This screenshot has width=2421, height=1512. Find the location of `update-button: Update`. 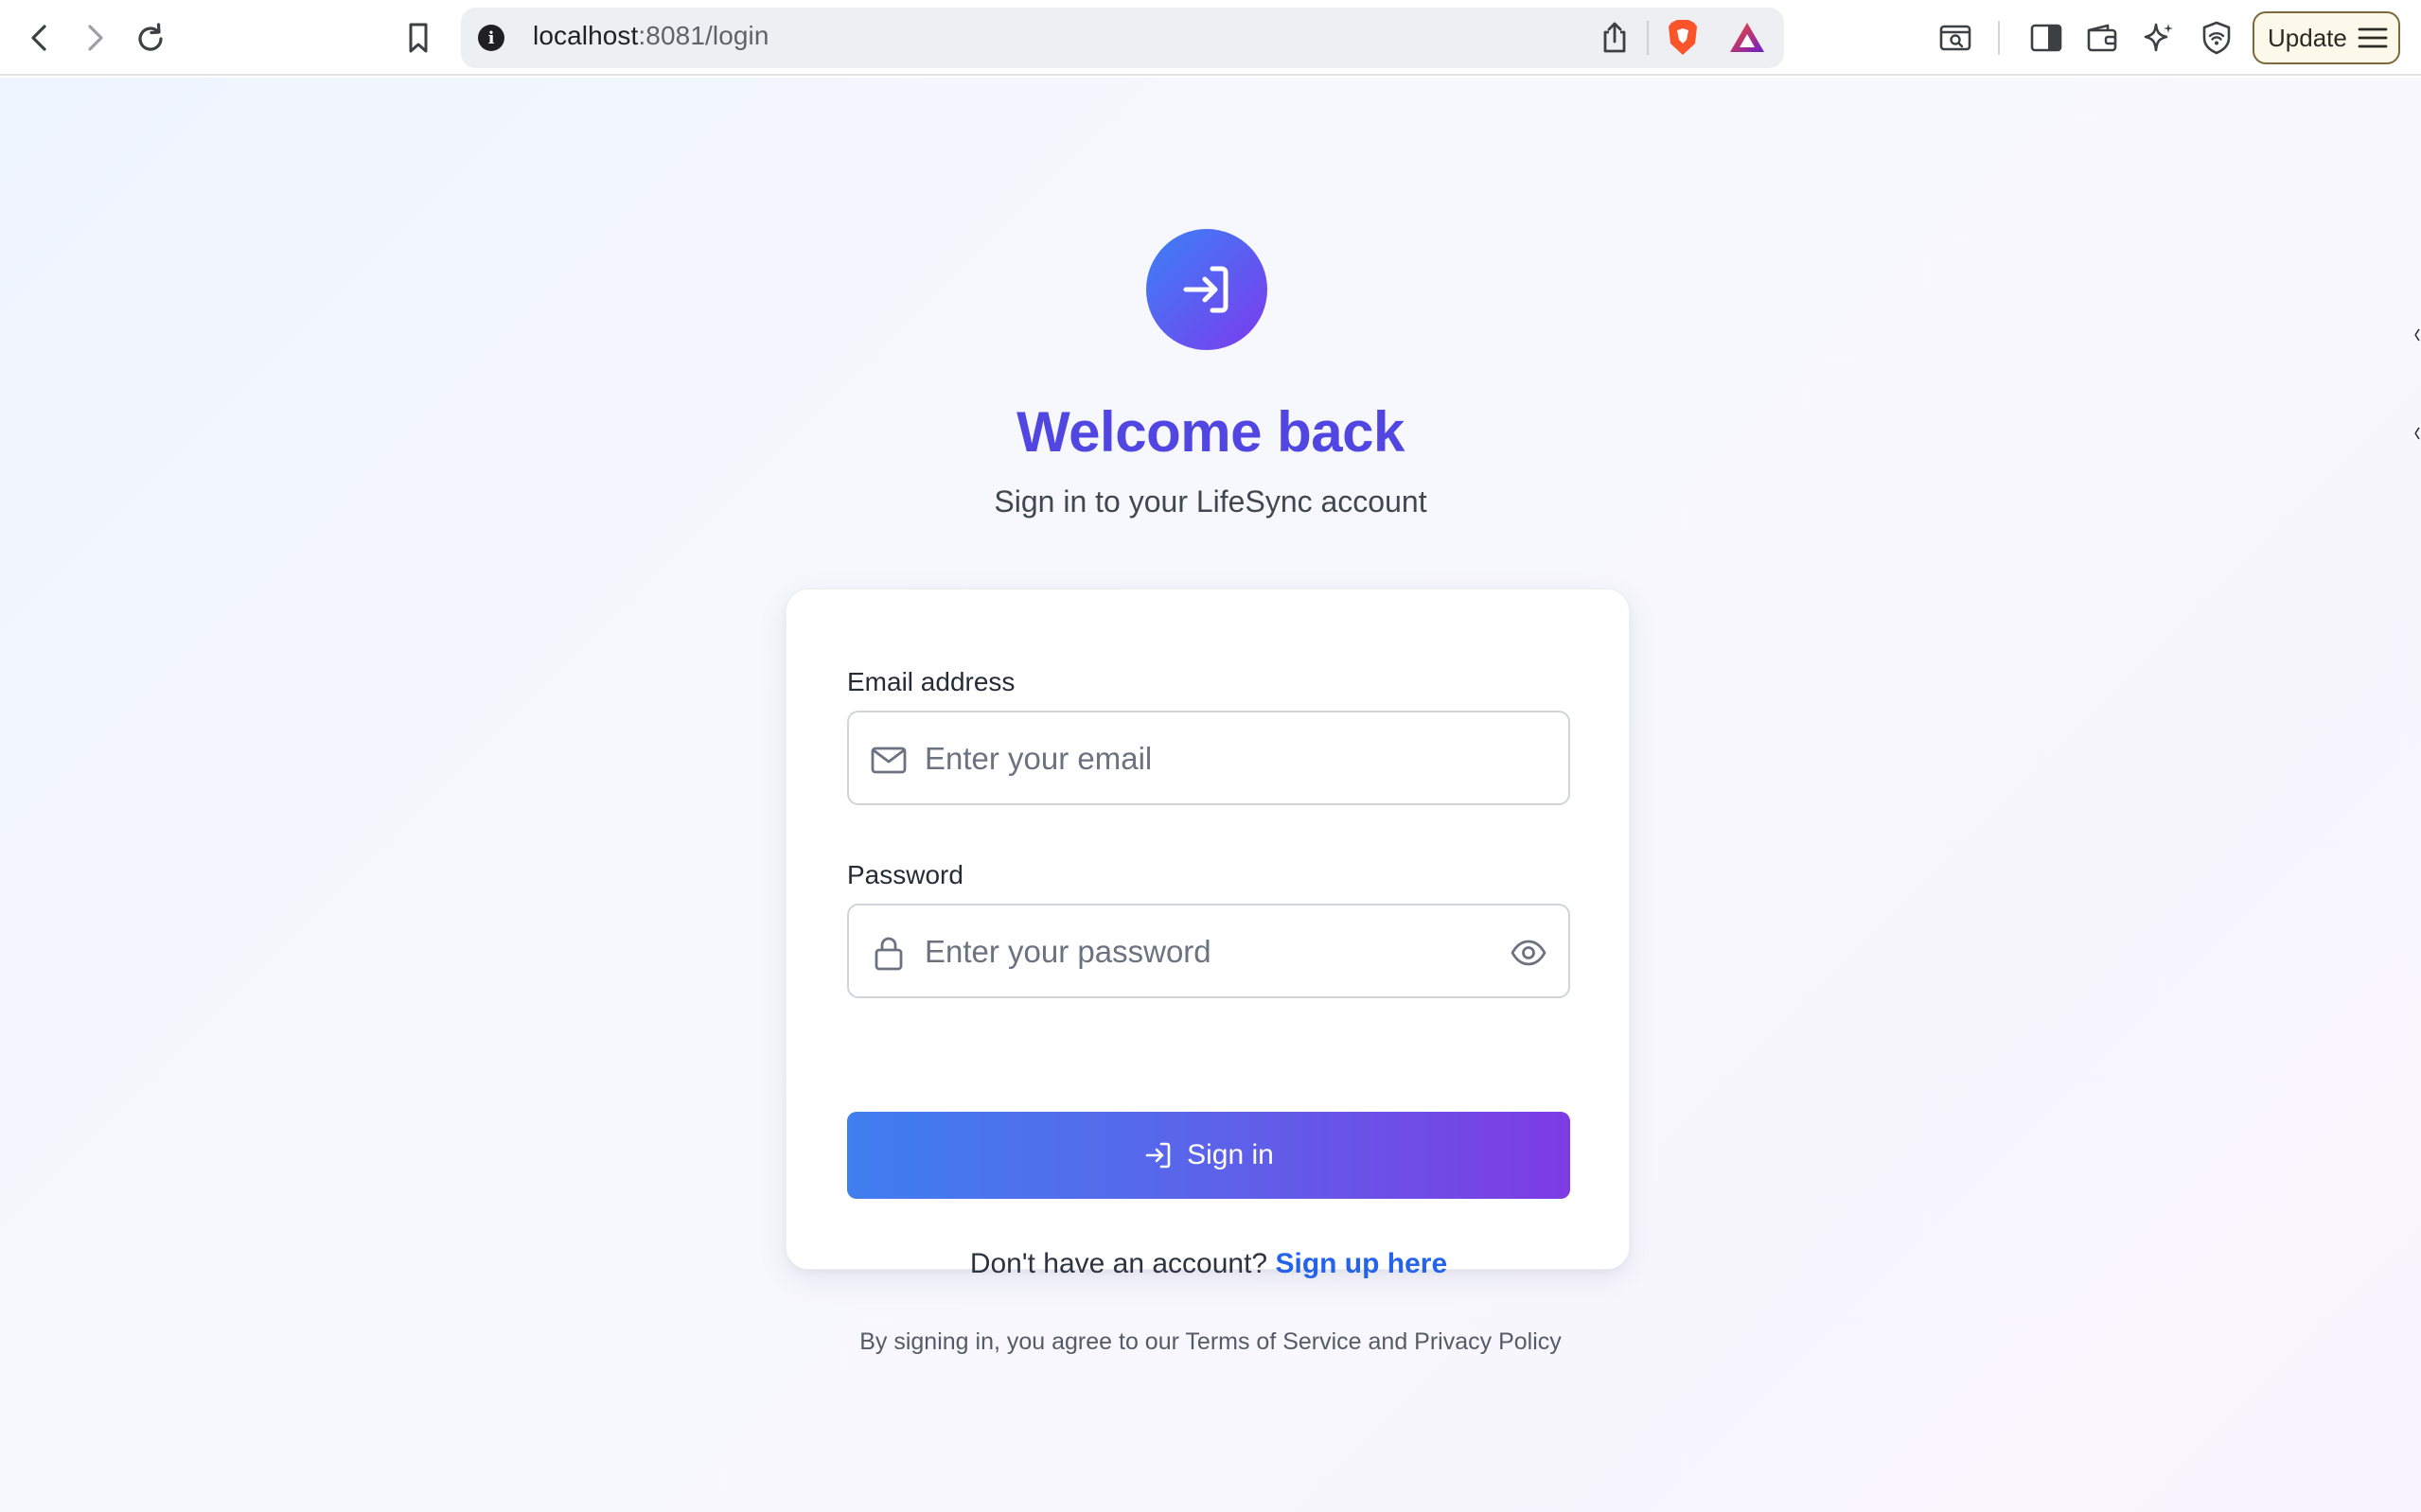

update-button: Update is located at coordinates (2326, 37).